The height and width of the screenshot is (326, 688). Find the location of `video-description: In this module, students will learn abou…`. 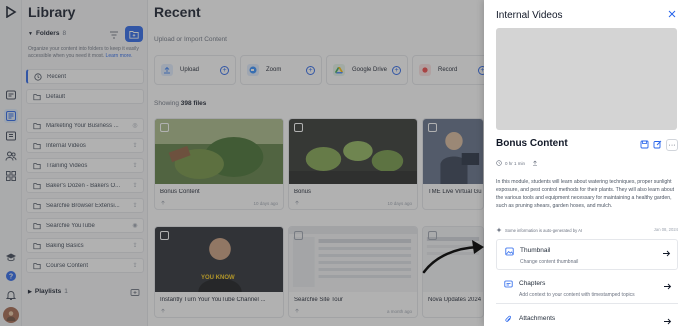

video-description: In this module, students will learn abou… is located at coordinates (585, 194).